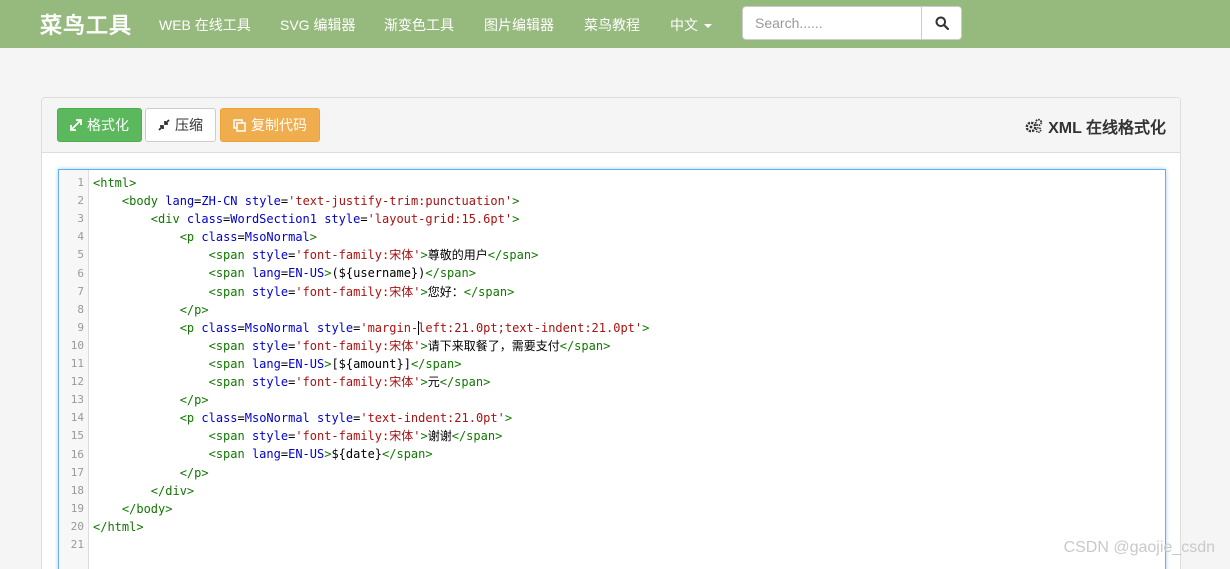  Describe the element at coordinates (371, 183) in the screenshot. I see `code-line: <html>` at that location.